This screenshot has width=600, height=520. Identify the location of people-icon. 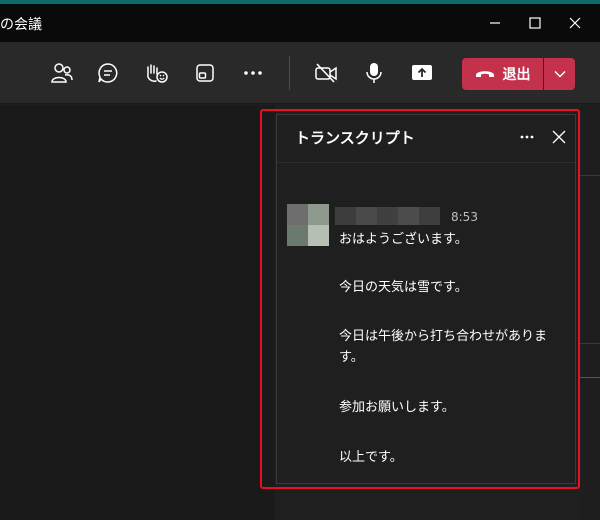
(62, 73).